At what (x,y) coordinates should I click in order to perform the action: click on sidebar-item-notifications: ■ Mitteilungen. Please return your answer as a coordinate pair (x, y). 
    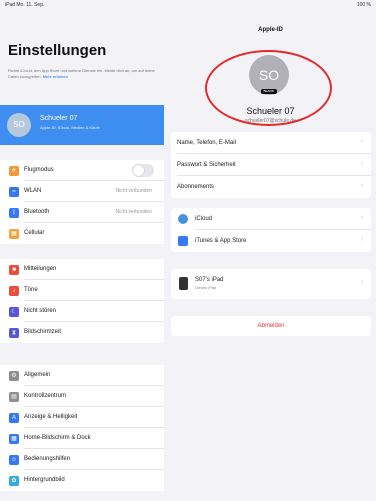
    Looking at the image, I should click on (82, 269).